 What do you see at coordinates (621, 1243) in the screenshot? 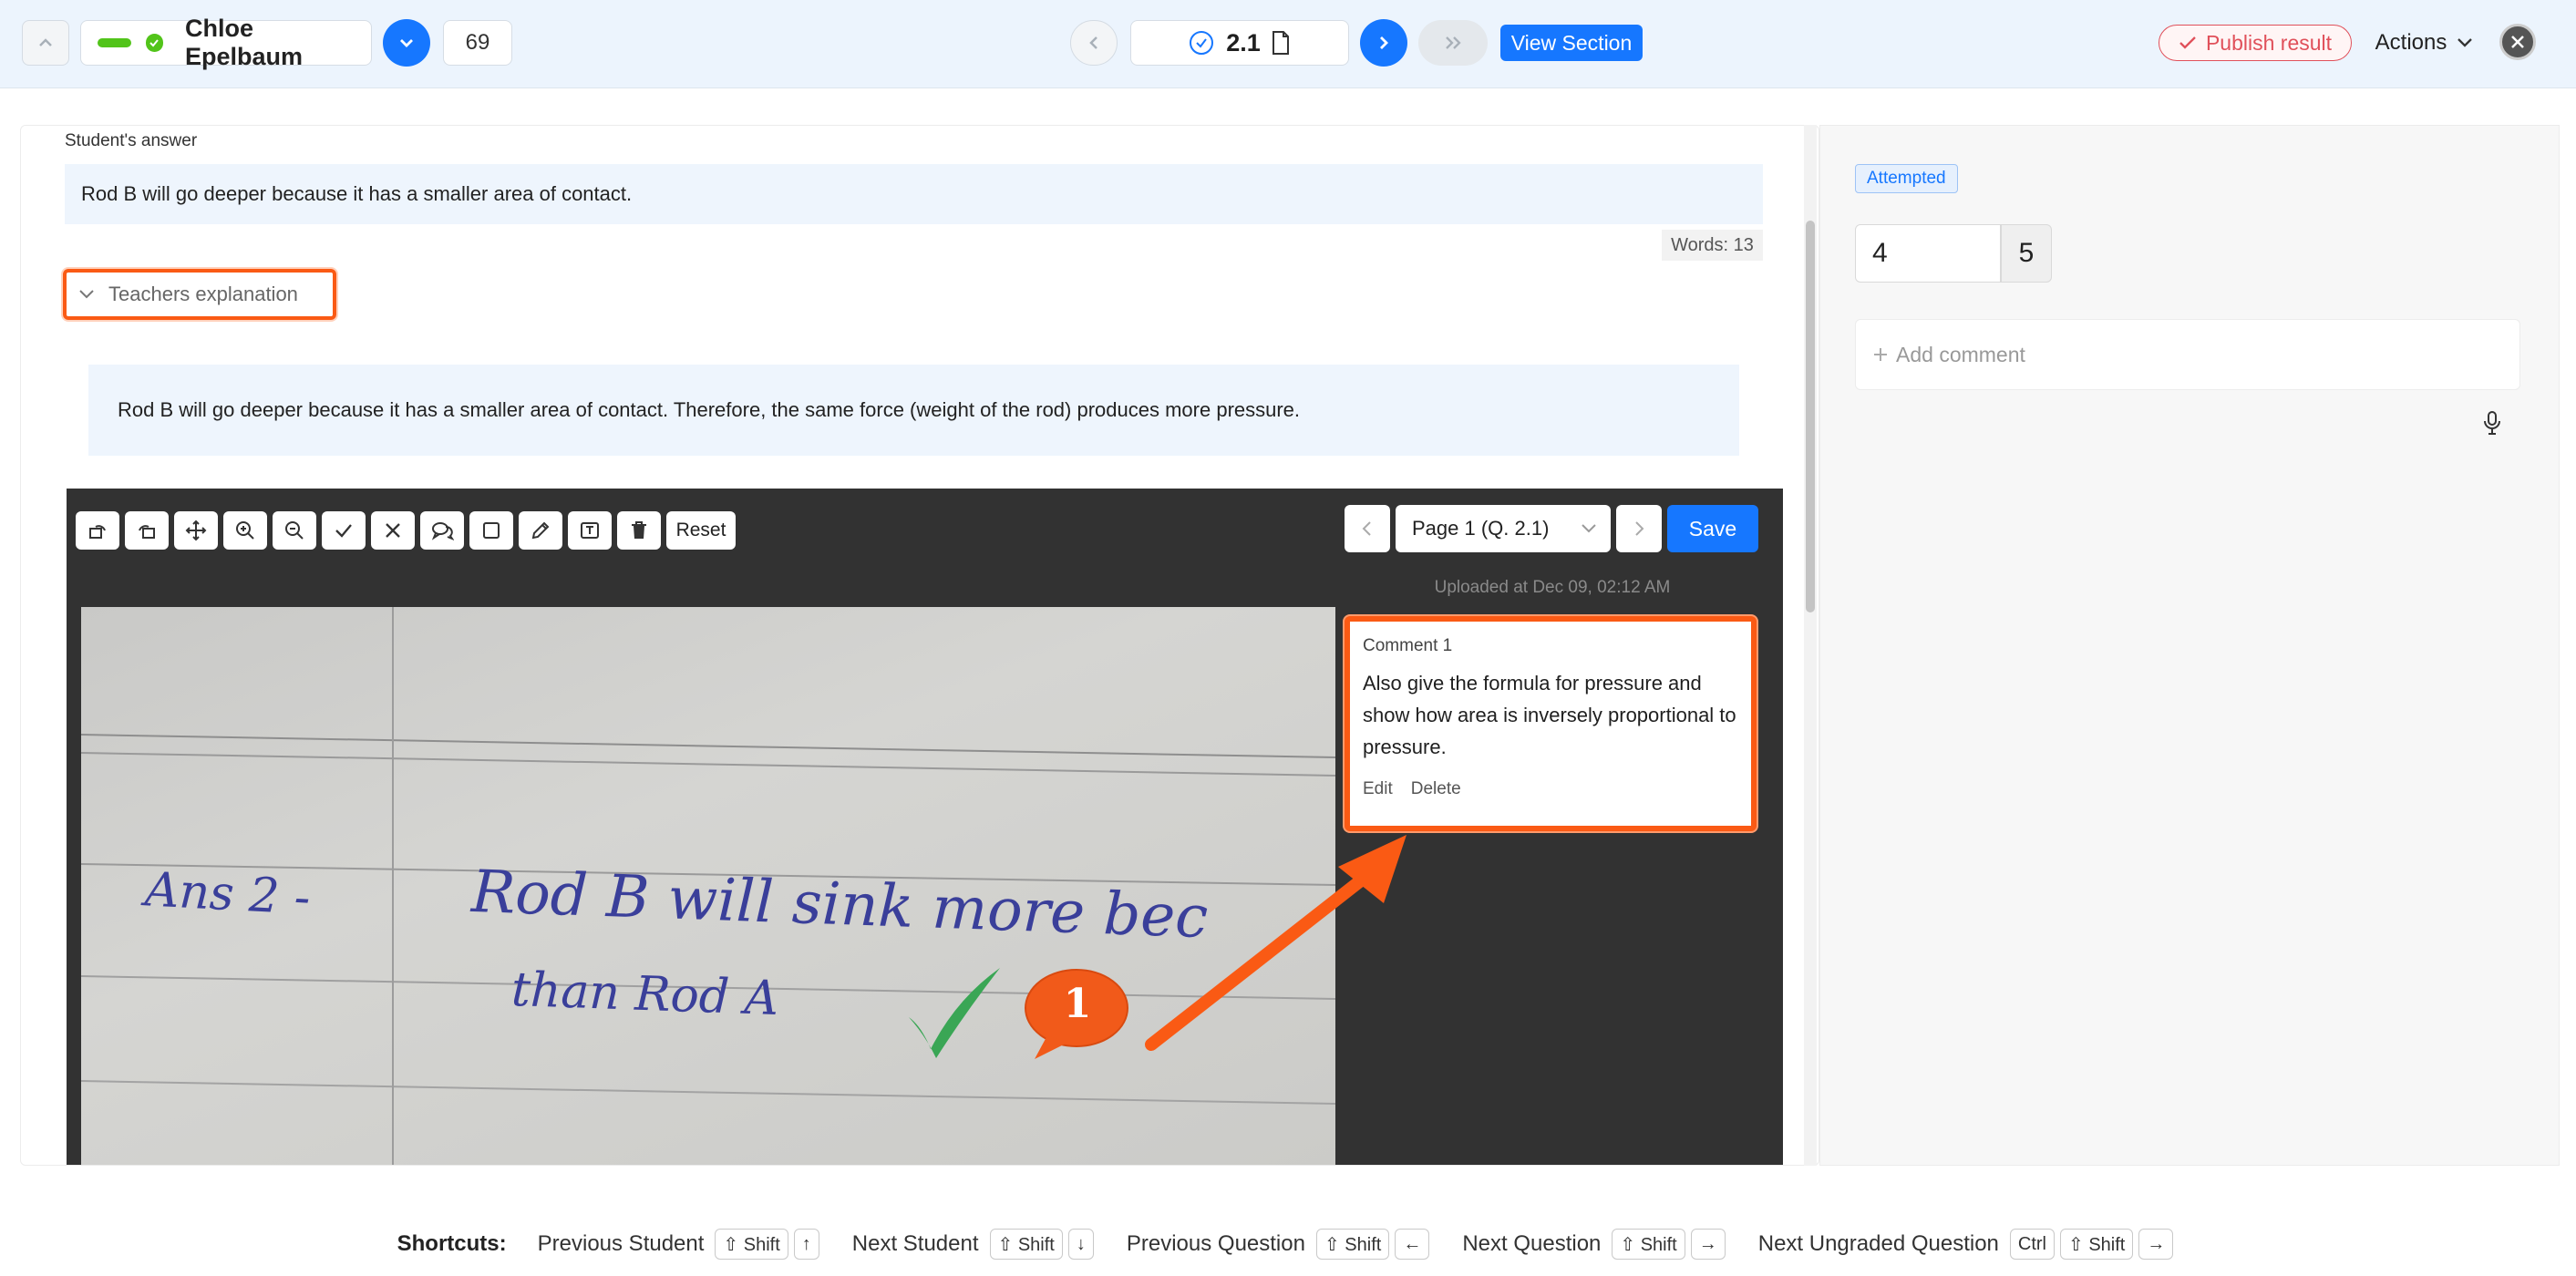
I see `shortcut-previous-student-label: Previous Student` at bounding box center [621, 1243].